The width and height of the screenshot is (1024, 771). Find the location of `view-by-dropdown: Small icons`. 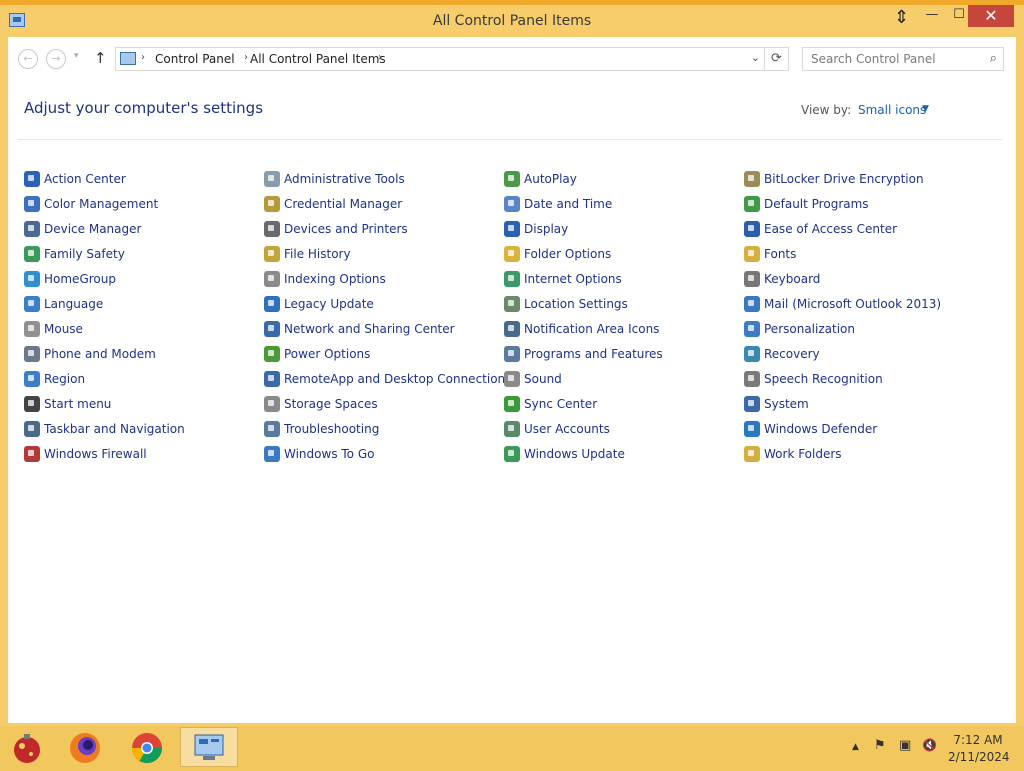

view-by-dropdown: Small icons is located at coordinates (892, 110).